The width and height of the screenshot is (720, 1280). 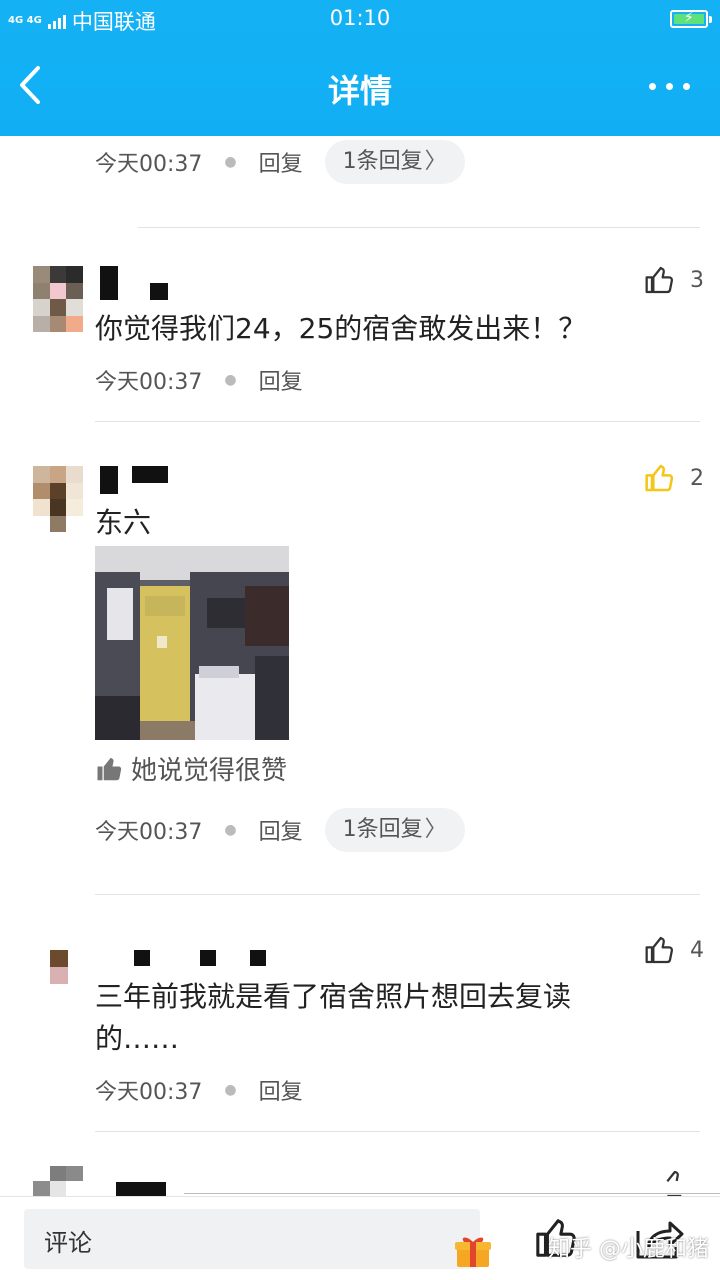 I want to click on status-time: 01:10, so click(x=360, y=18).